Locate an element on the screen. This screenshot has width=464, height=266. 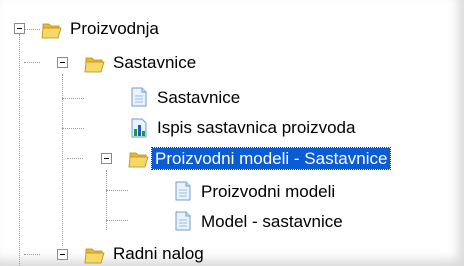
report-chart-icon is located at coordinates (139, 128).